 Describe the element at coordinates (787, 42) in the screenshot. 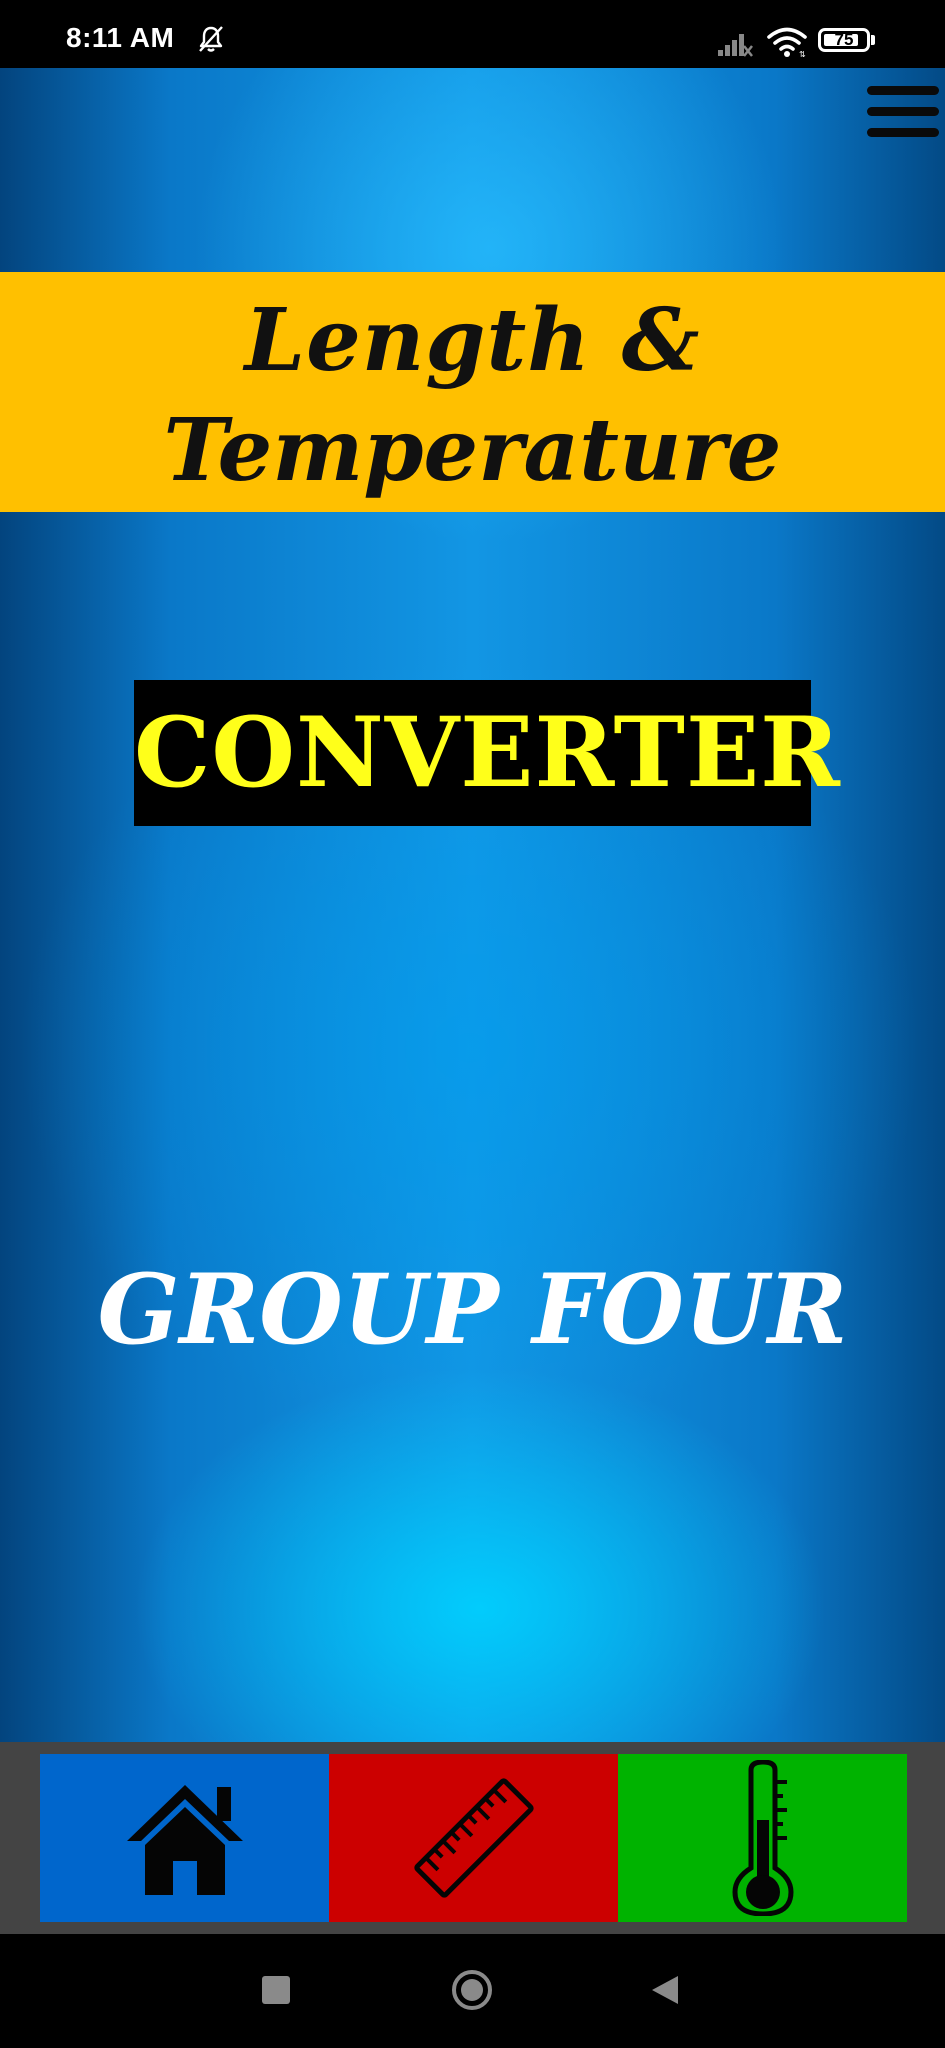

I see `wifi-icon: ⇅` at that location.